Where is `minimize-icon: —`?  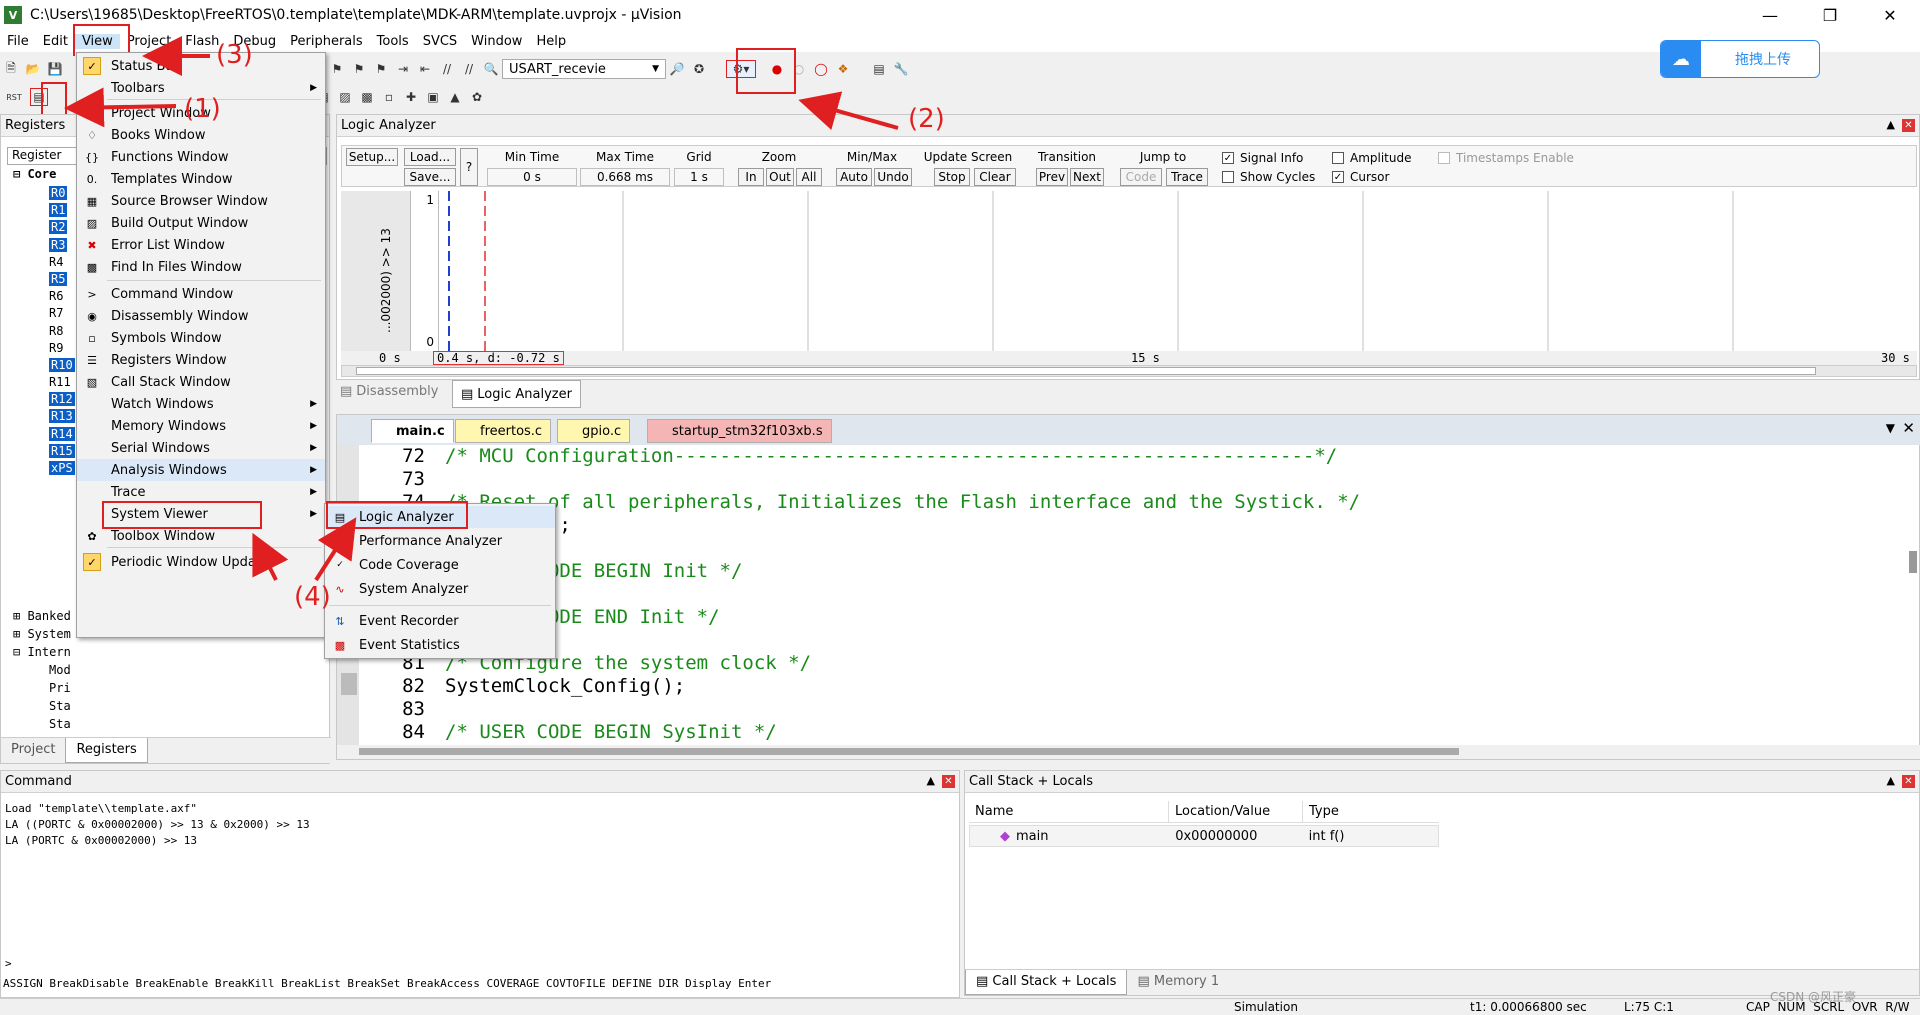 minimize-icon: — is located at coordinates (1770, 15).